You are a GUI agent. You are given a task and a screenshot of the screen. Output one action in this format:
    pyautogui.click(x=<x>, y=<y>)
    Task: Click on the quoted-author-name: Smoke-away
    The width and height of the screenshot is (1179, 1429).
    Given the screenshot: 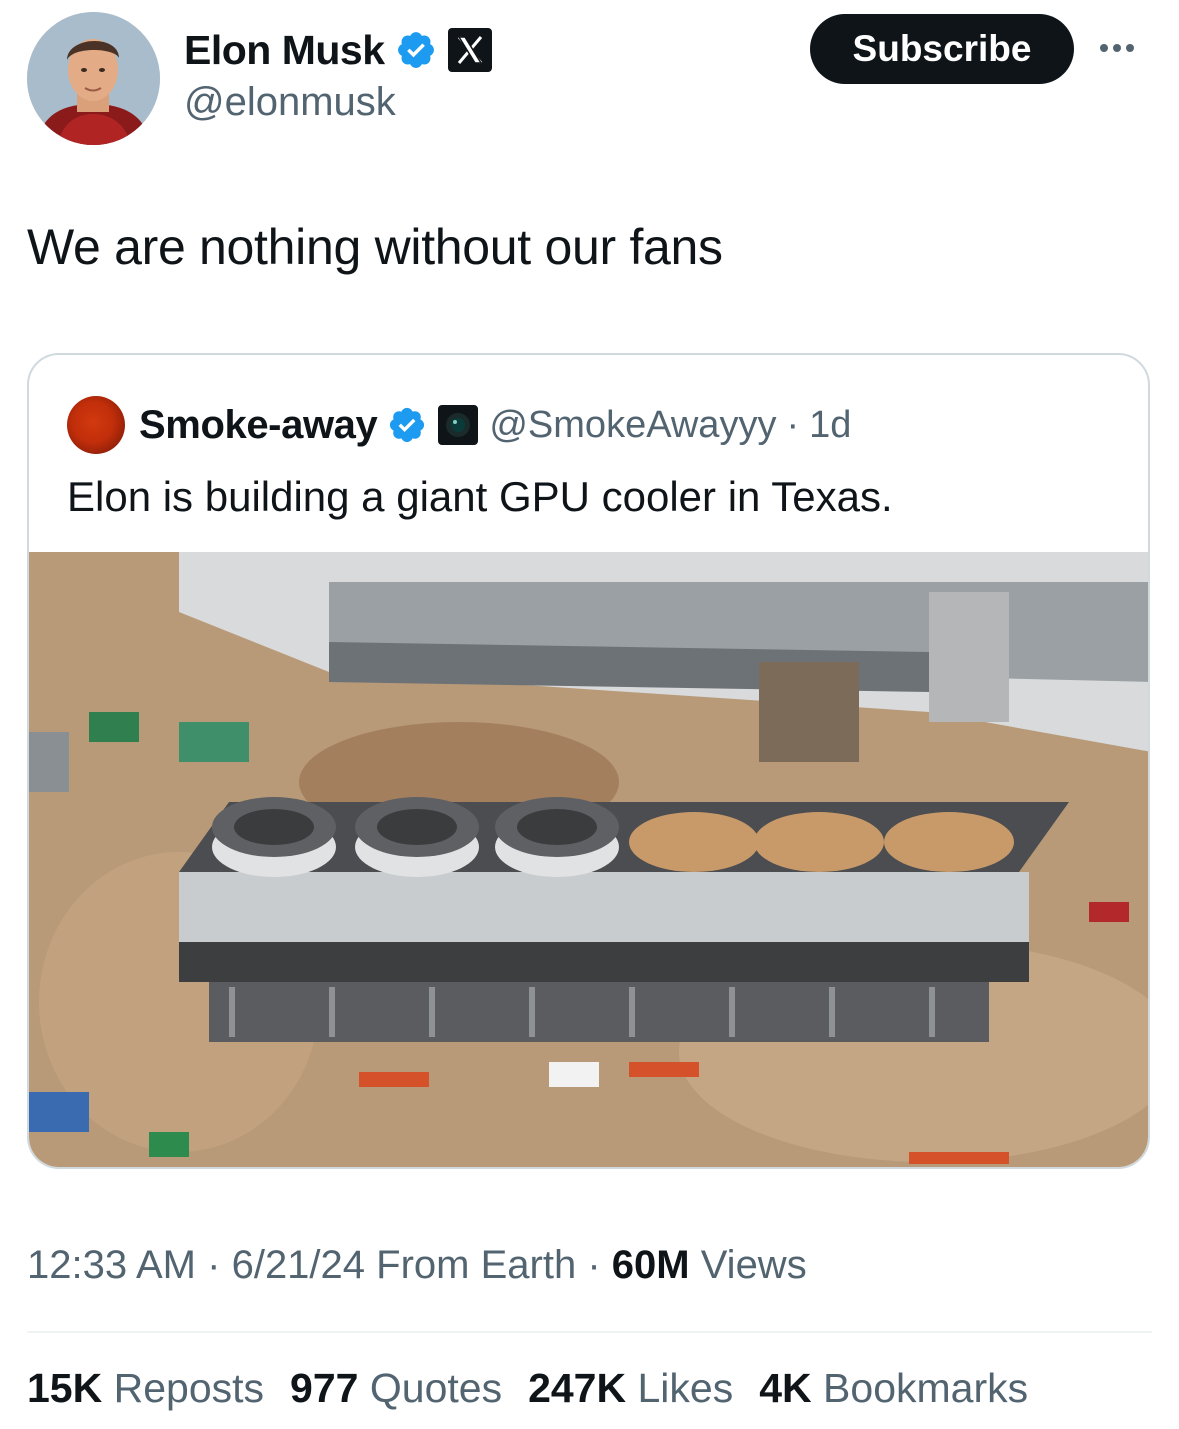 What is the action you would take?
    pyautogui.click(x=258, y=425)
    